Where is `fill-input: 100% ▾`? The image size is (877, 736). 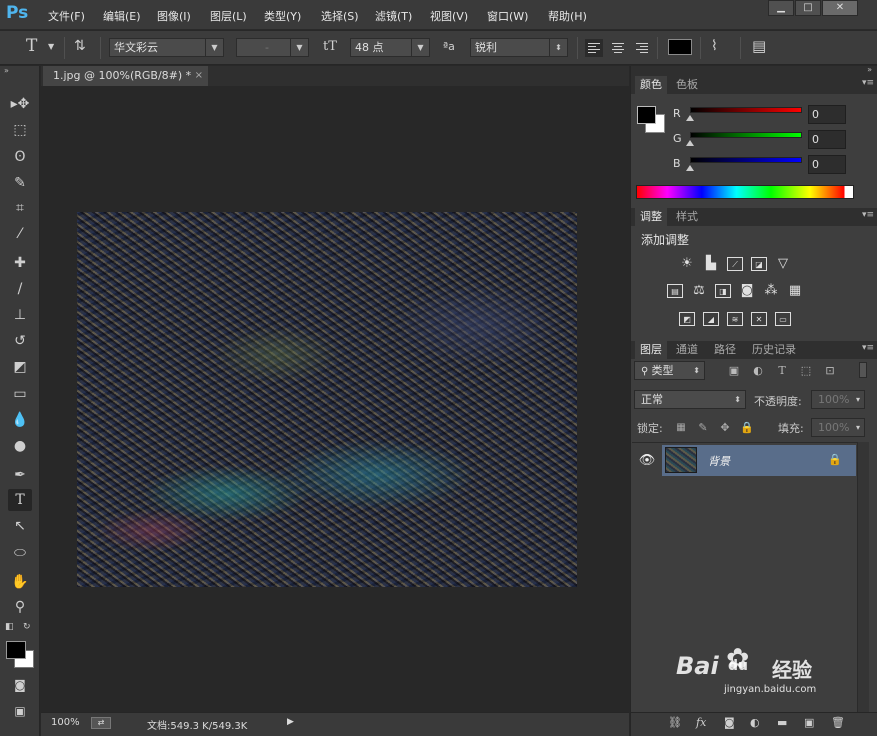
fill-input: 100% ▾ is located at coordinates (838, 427).